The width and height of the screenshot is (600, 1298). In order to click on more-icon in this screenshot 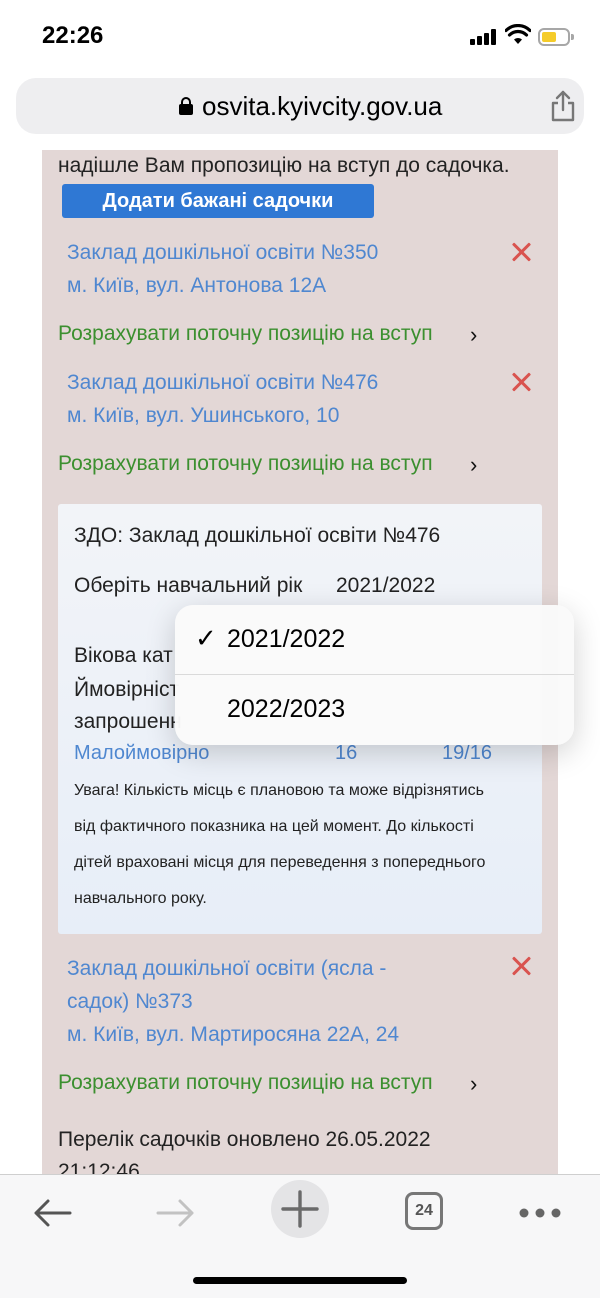, I will do `click(540, 1213)`.